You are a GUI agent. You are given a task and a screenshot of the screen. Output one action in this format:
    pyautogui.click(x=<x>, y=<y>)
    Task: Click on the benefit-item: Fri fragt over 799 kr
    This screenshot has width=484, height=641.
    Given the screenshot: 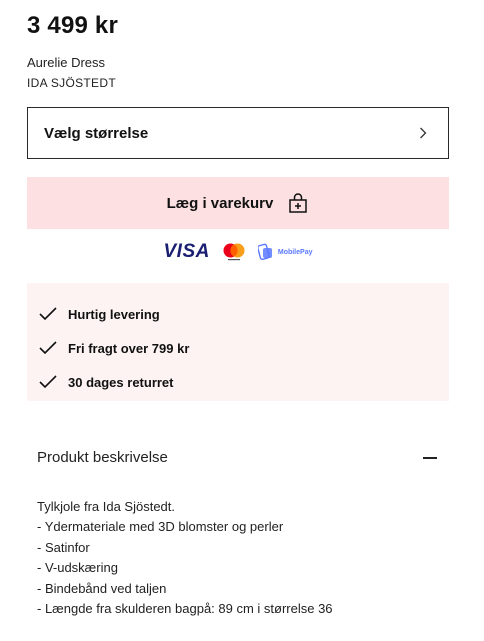 What is the action you would take?
    pyautogui.click(x=244, y=348)
    